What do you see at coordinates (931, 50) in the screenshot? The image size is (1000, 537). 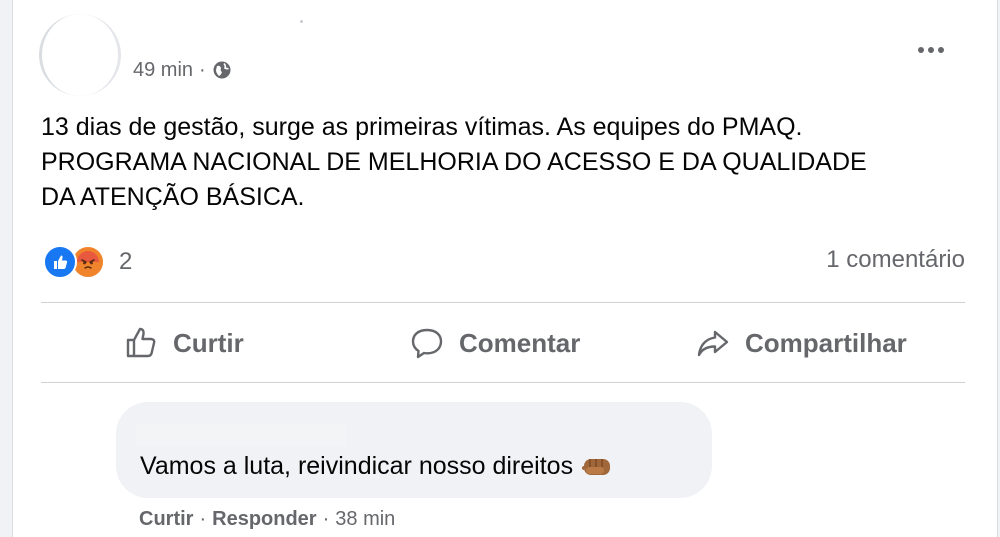 I see `more-options-icon` at bounding box center [931, 50].